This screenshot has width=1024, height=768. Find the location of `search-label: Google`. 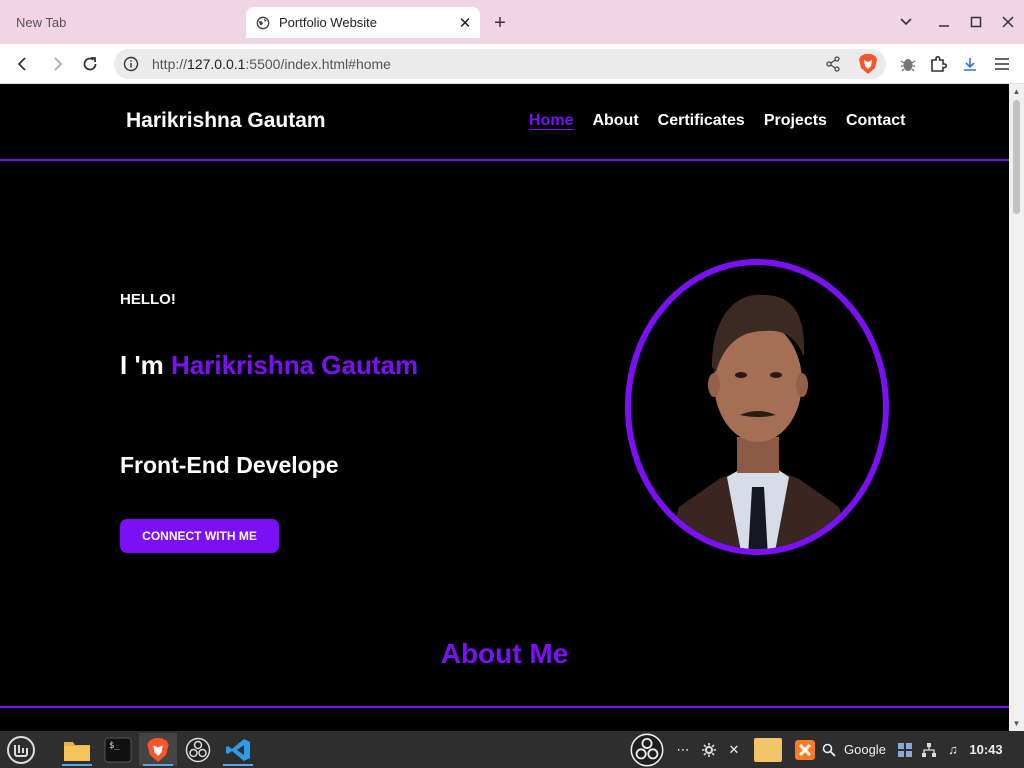

search-label: Google is located at coordinates (865, 749).